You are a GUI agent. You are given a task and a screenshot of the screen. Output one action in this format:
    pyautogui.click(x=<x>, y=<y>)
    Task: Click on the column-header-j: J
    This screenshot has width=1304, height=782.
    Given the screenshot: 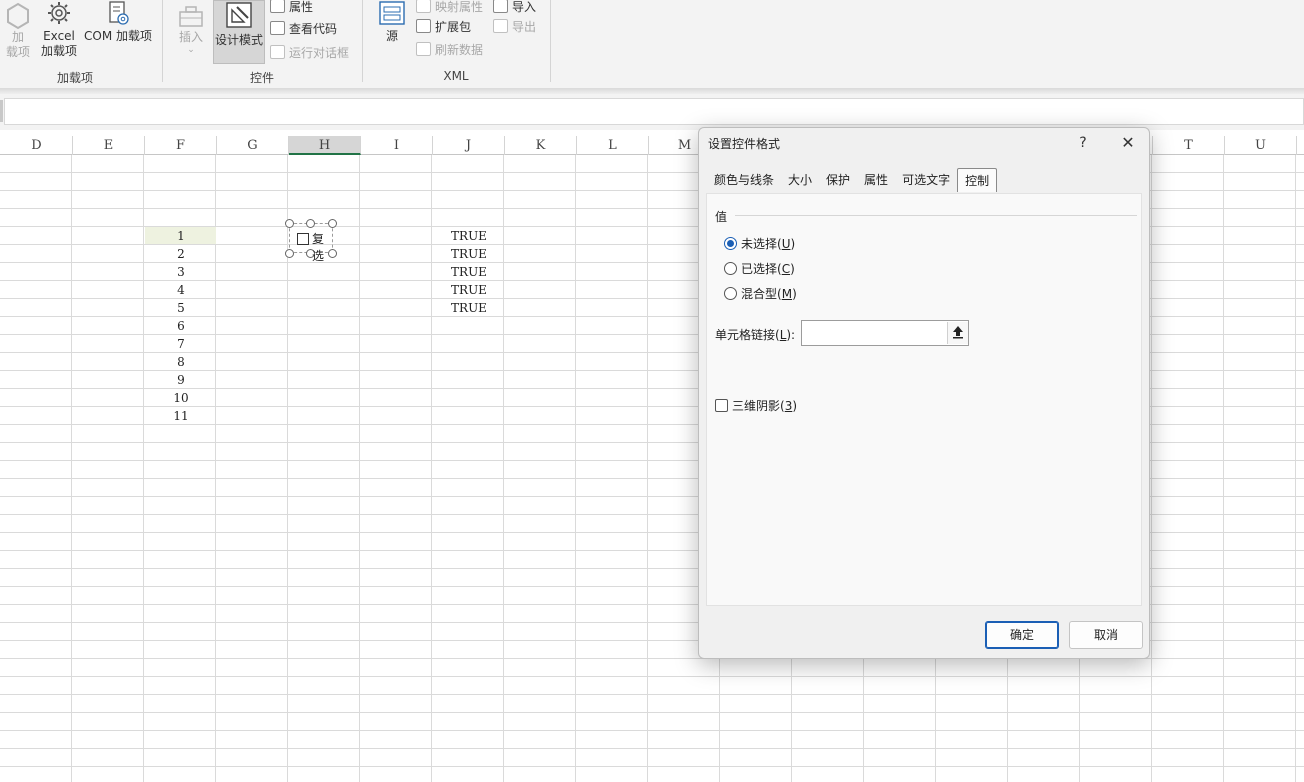 What is the action you would take?
    pyautogui.click(x=469, y=145)
    